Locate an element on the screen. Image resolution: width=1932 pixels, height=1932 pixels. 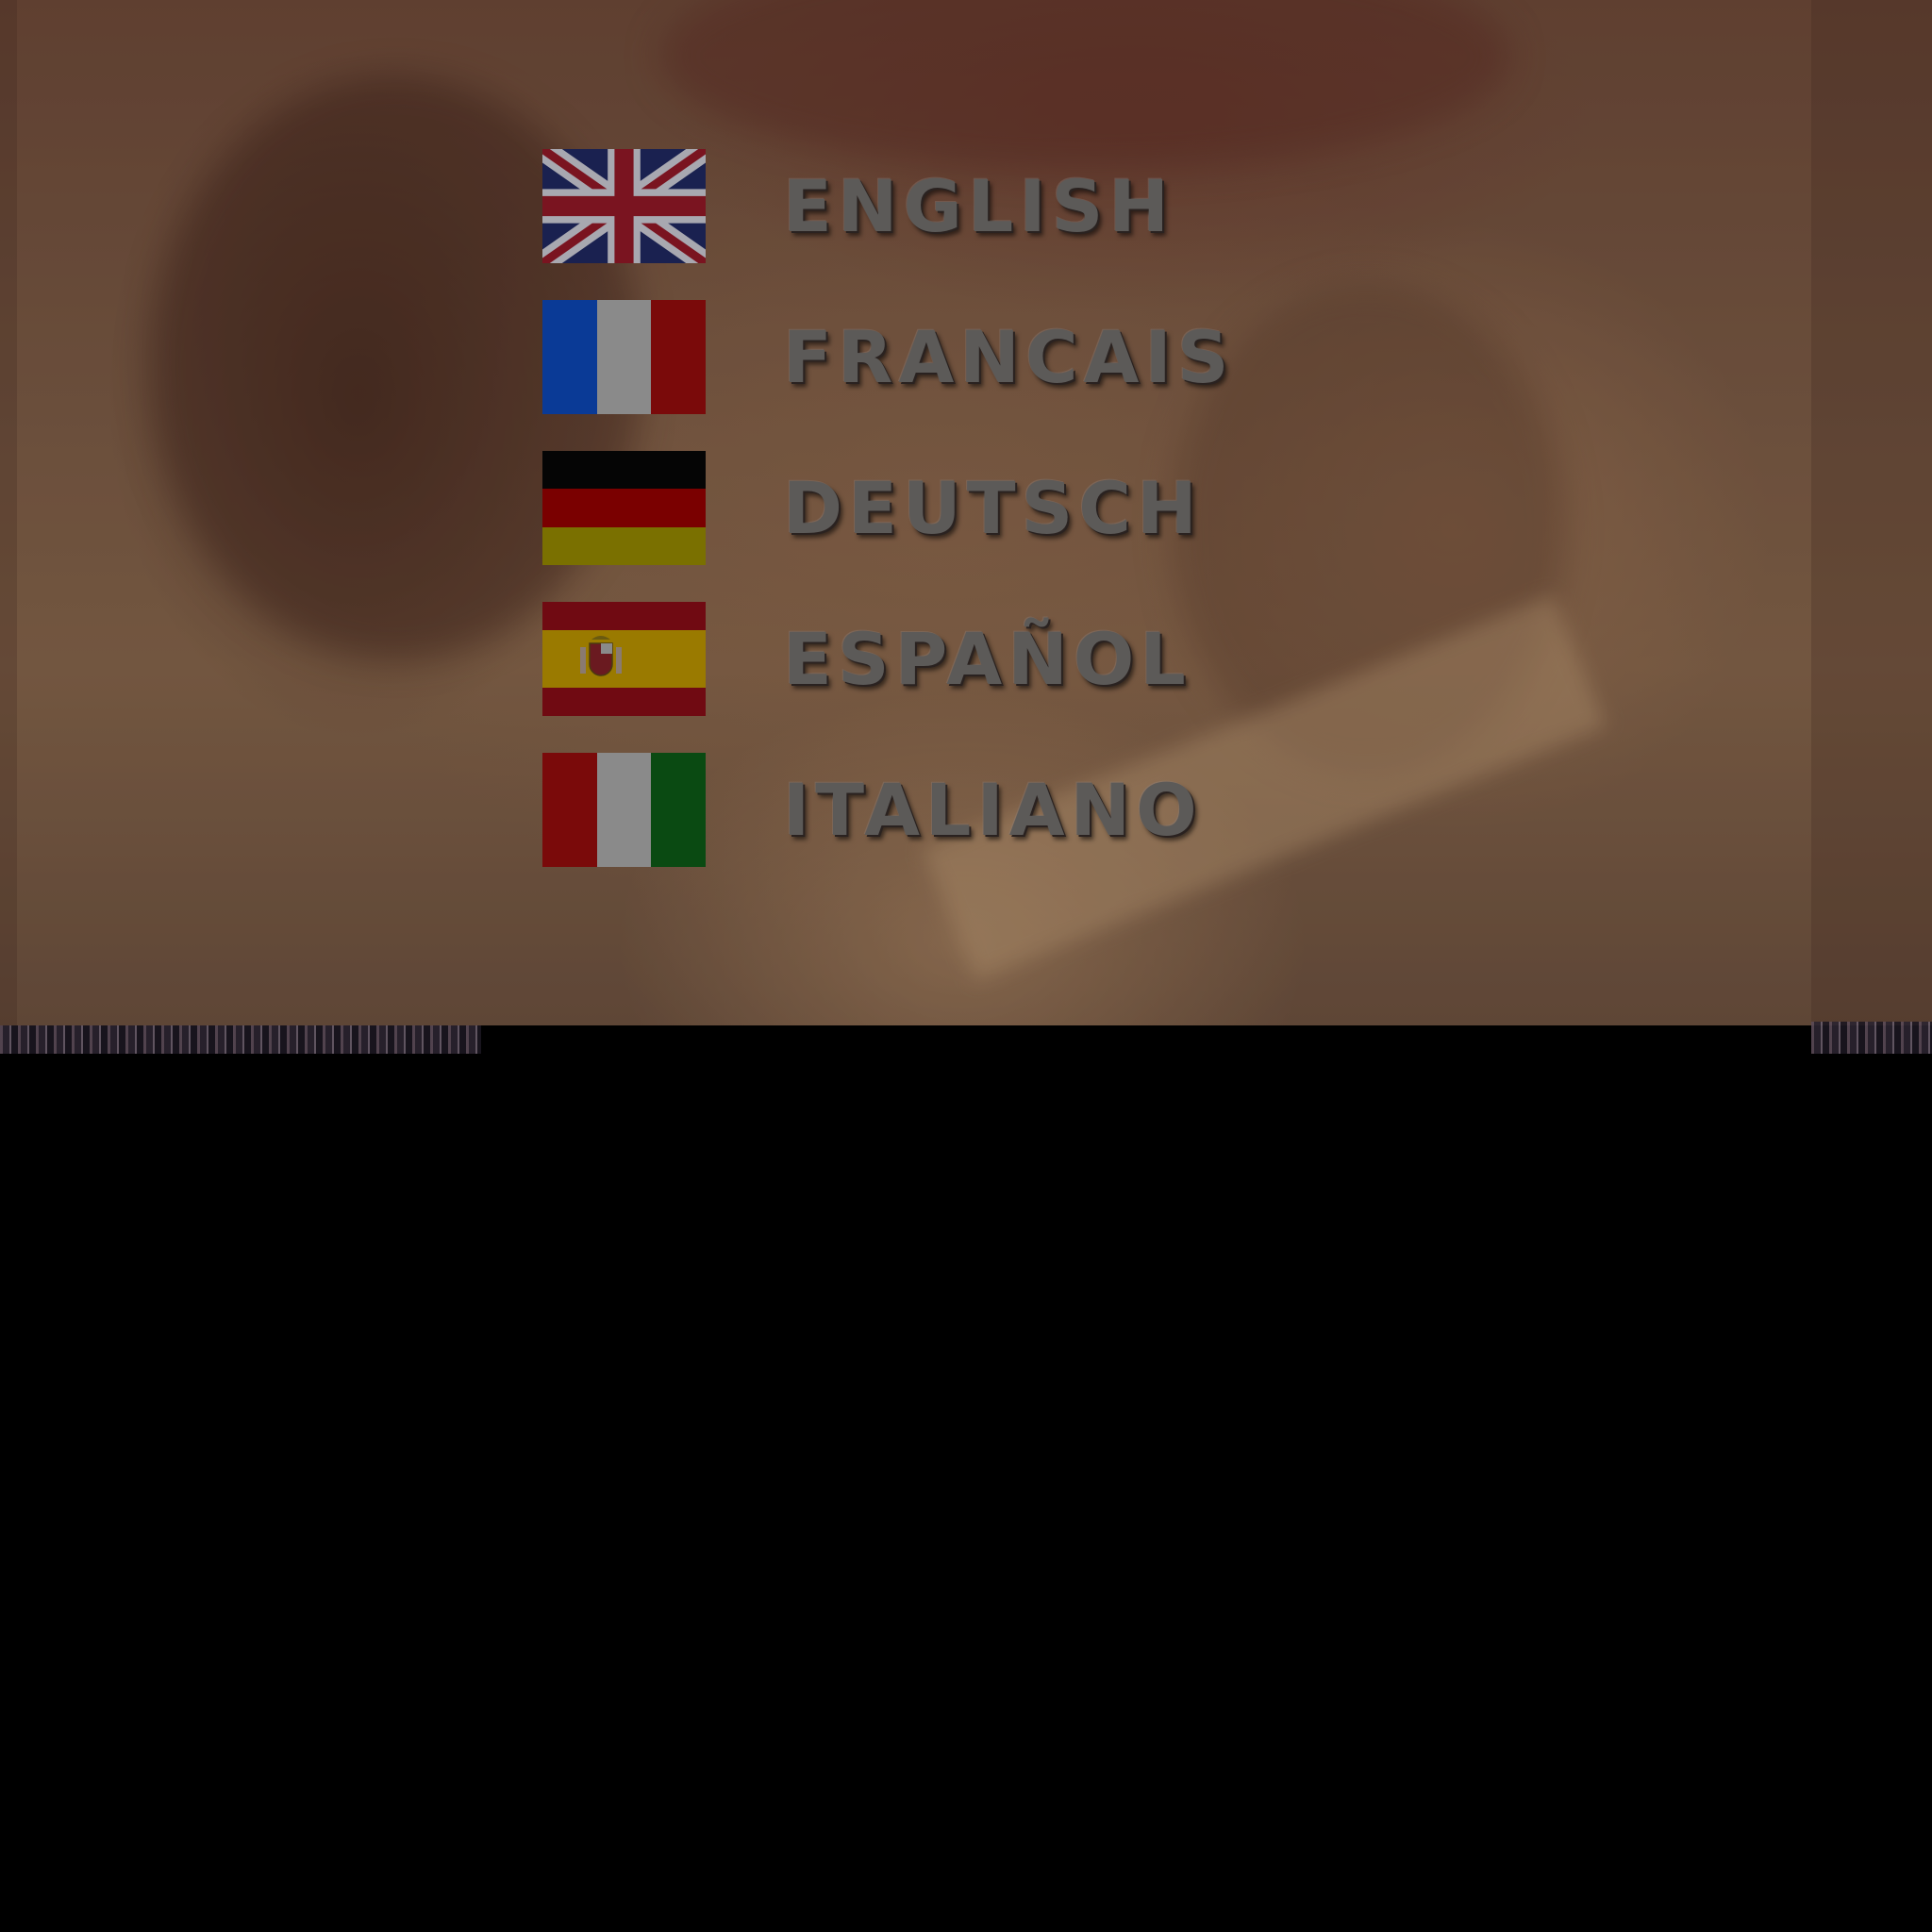
left-edge-strip is located at coordinates (8, 512).